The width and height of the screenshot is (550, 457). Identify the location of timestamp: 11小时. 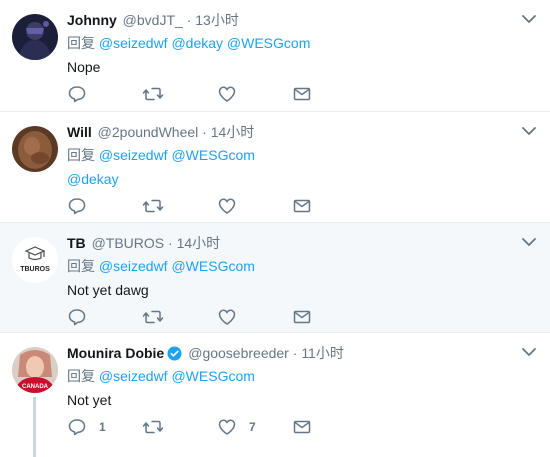
(322, 353).